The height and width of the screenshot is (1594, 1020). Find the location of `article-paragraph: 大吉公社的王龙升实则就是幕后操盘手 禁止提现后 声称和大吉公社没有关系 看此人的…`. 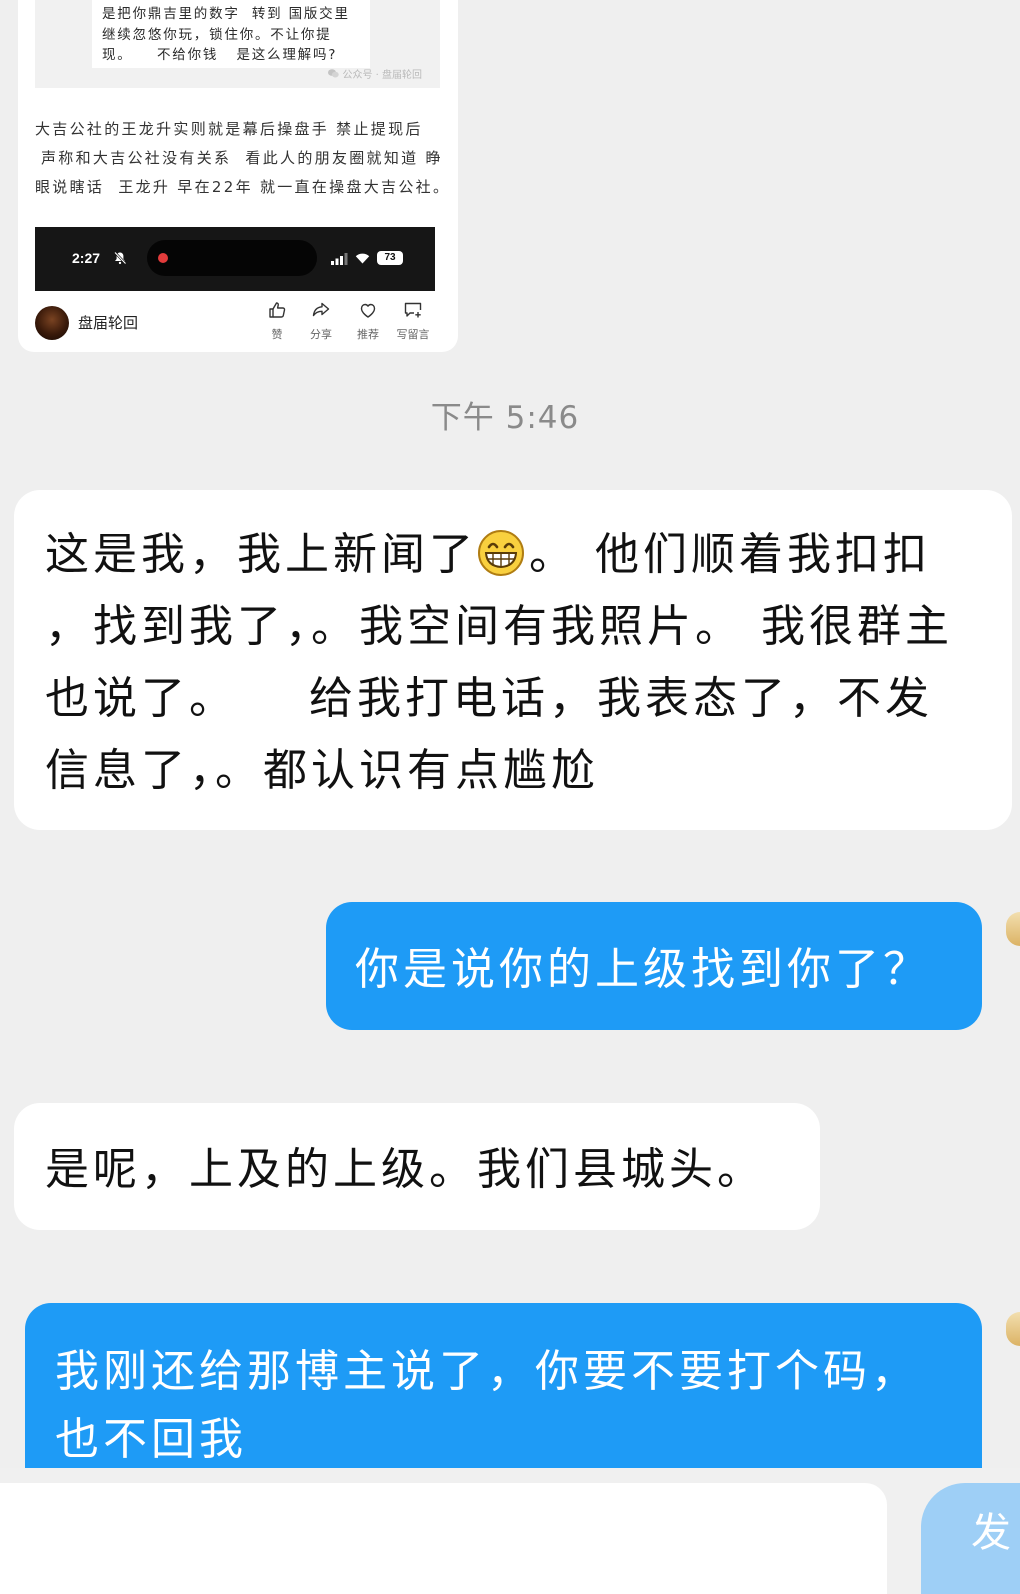

article-paragraph: 大吉公社的王龙升实则就是幕后操盘手 禁止提现后 声称和大吉公社没有关系 看此人的… is located at coordinates (242, 158).